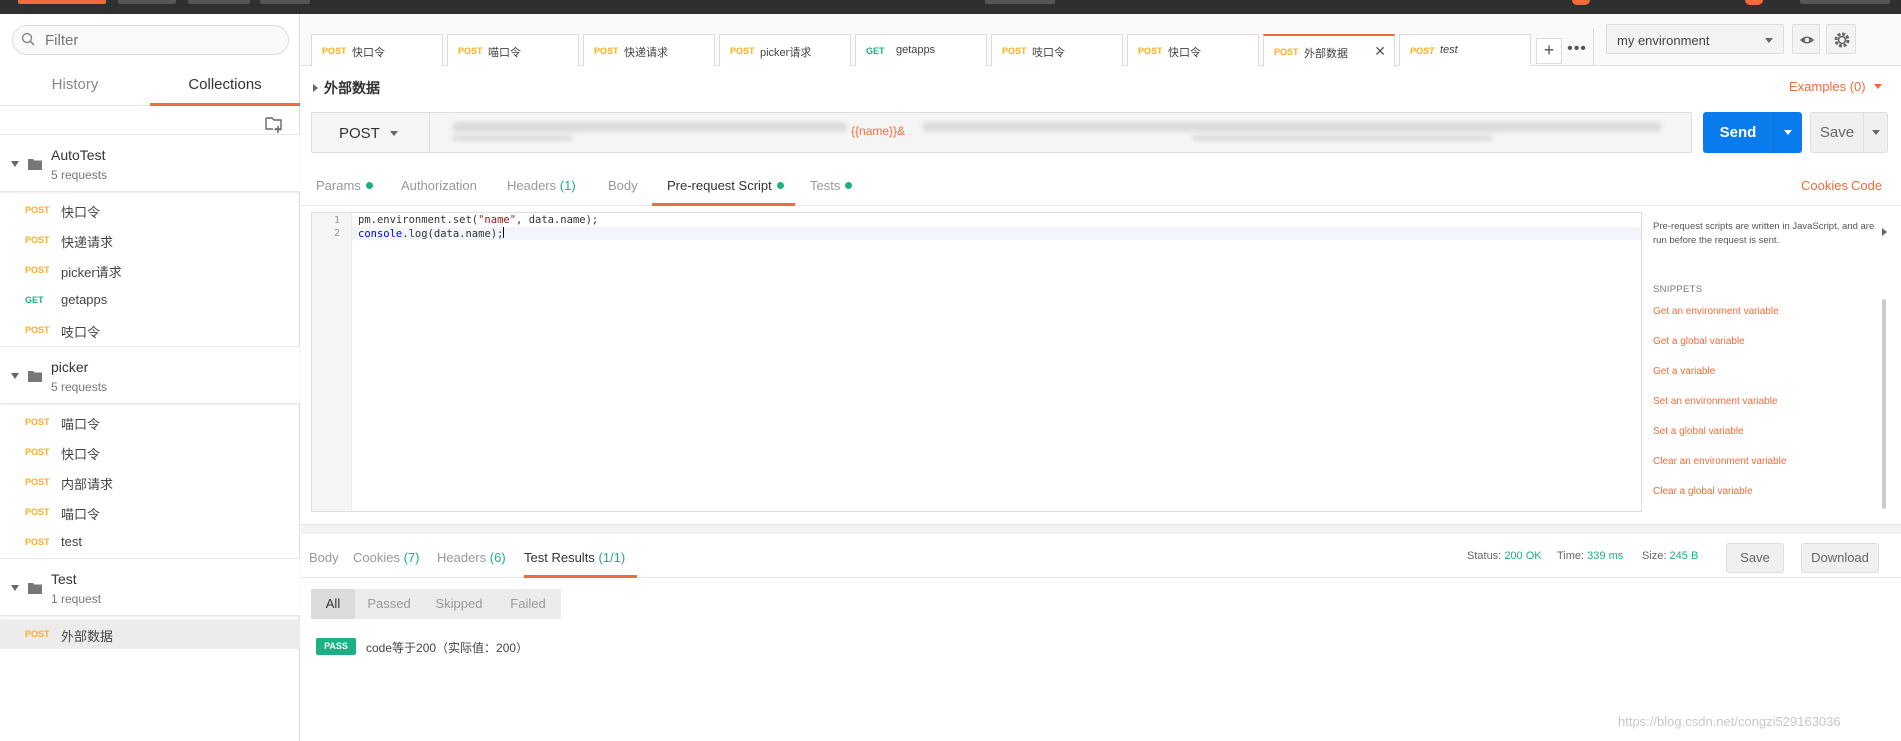  I want to click on method-select: POST, so click(371, 132).